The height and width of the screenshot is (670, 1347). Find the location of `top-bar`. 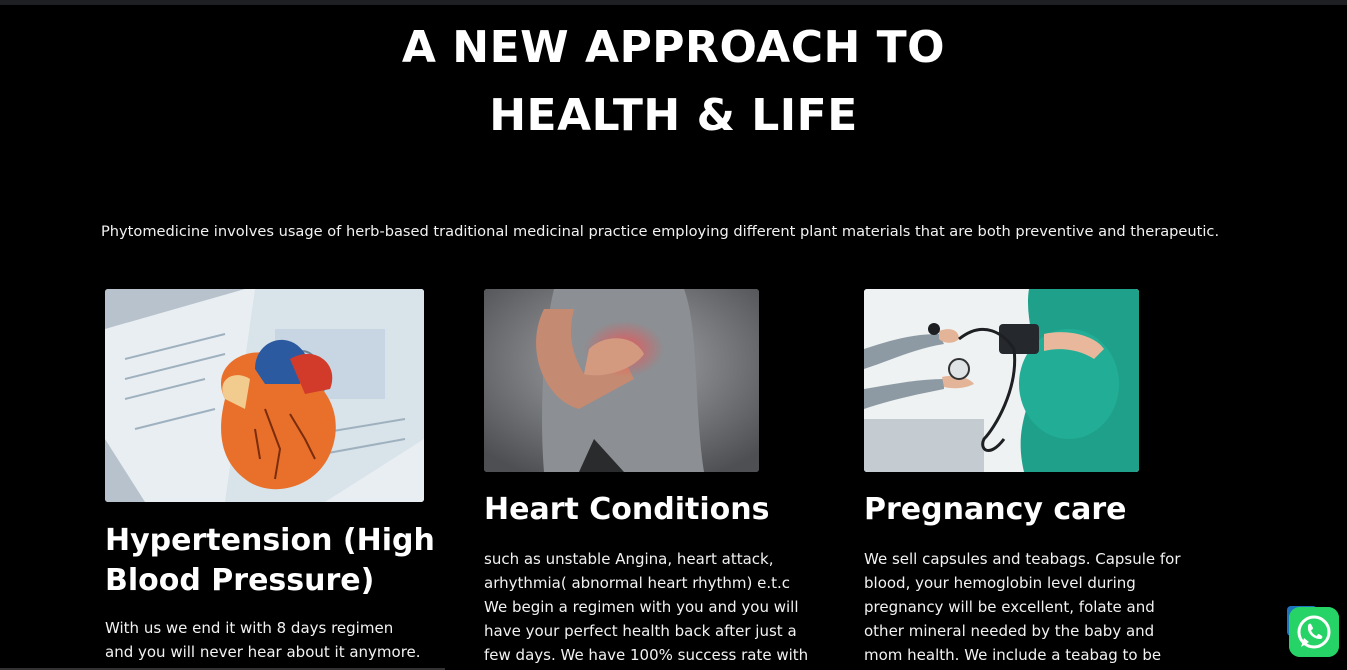

top-bar is located at coordinates (673, 2).